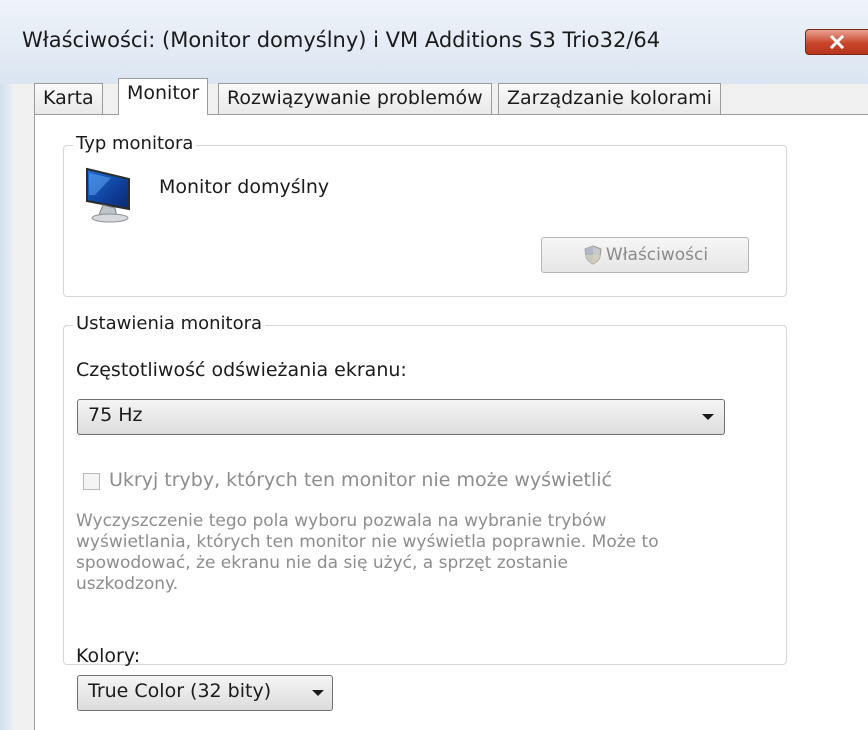 The image size is (868, 730). I want to click on colors-label: Kolory:, so click(108, 656).